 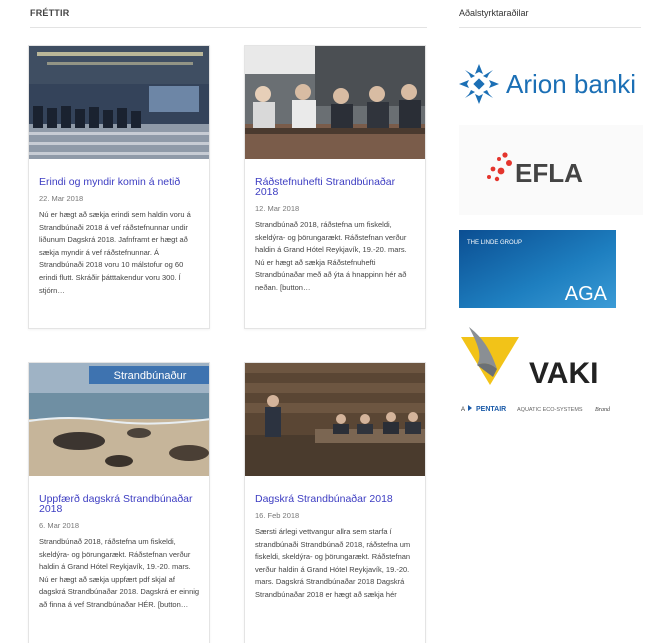 What do you see at coordinates (463, 410) in the screenshot?
I see `vaki-byline-prefix: A` at bounding box center [463, 410].